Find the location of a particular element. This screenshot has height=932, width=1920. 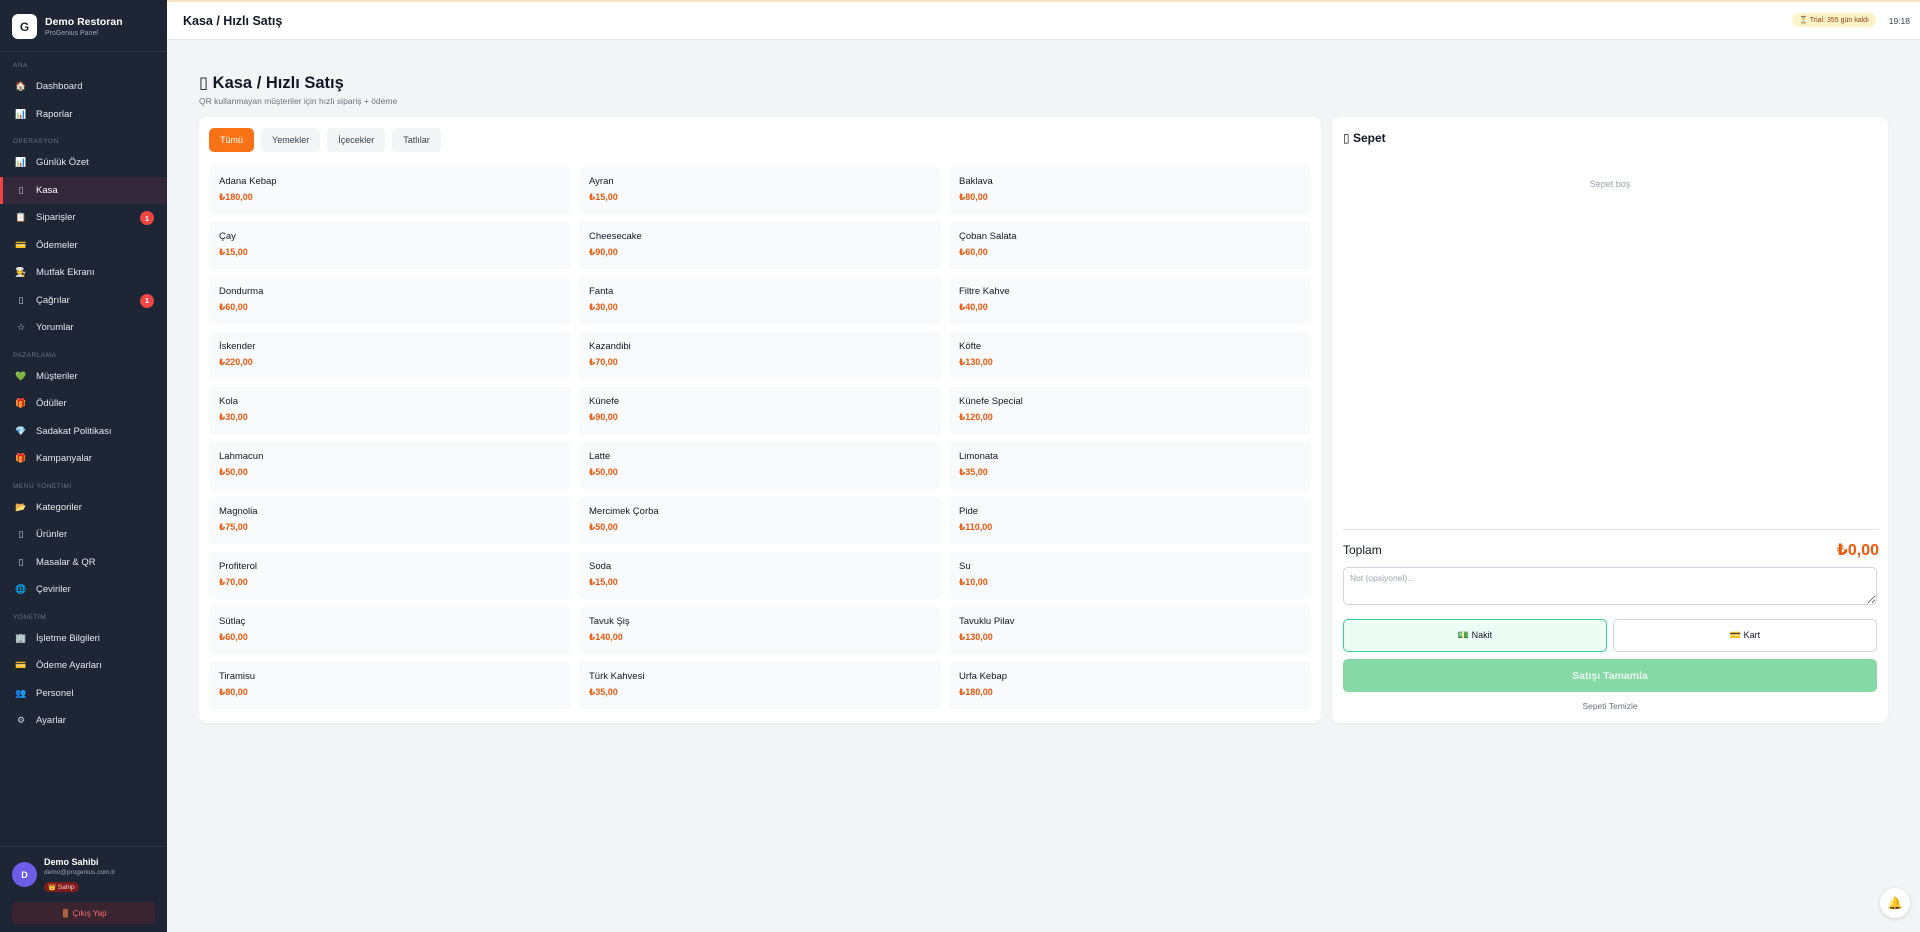

product-card: Su ₺10,00 is located at coordinates (1130, 575).